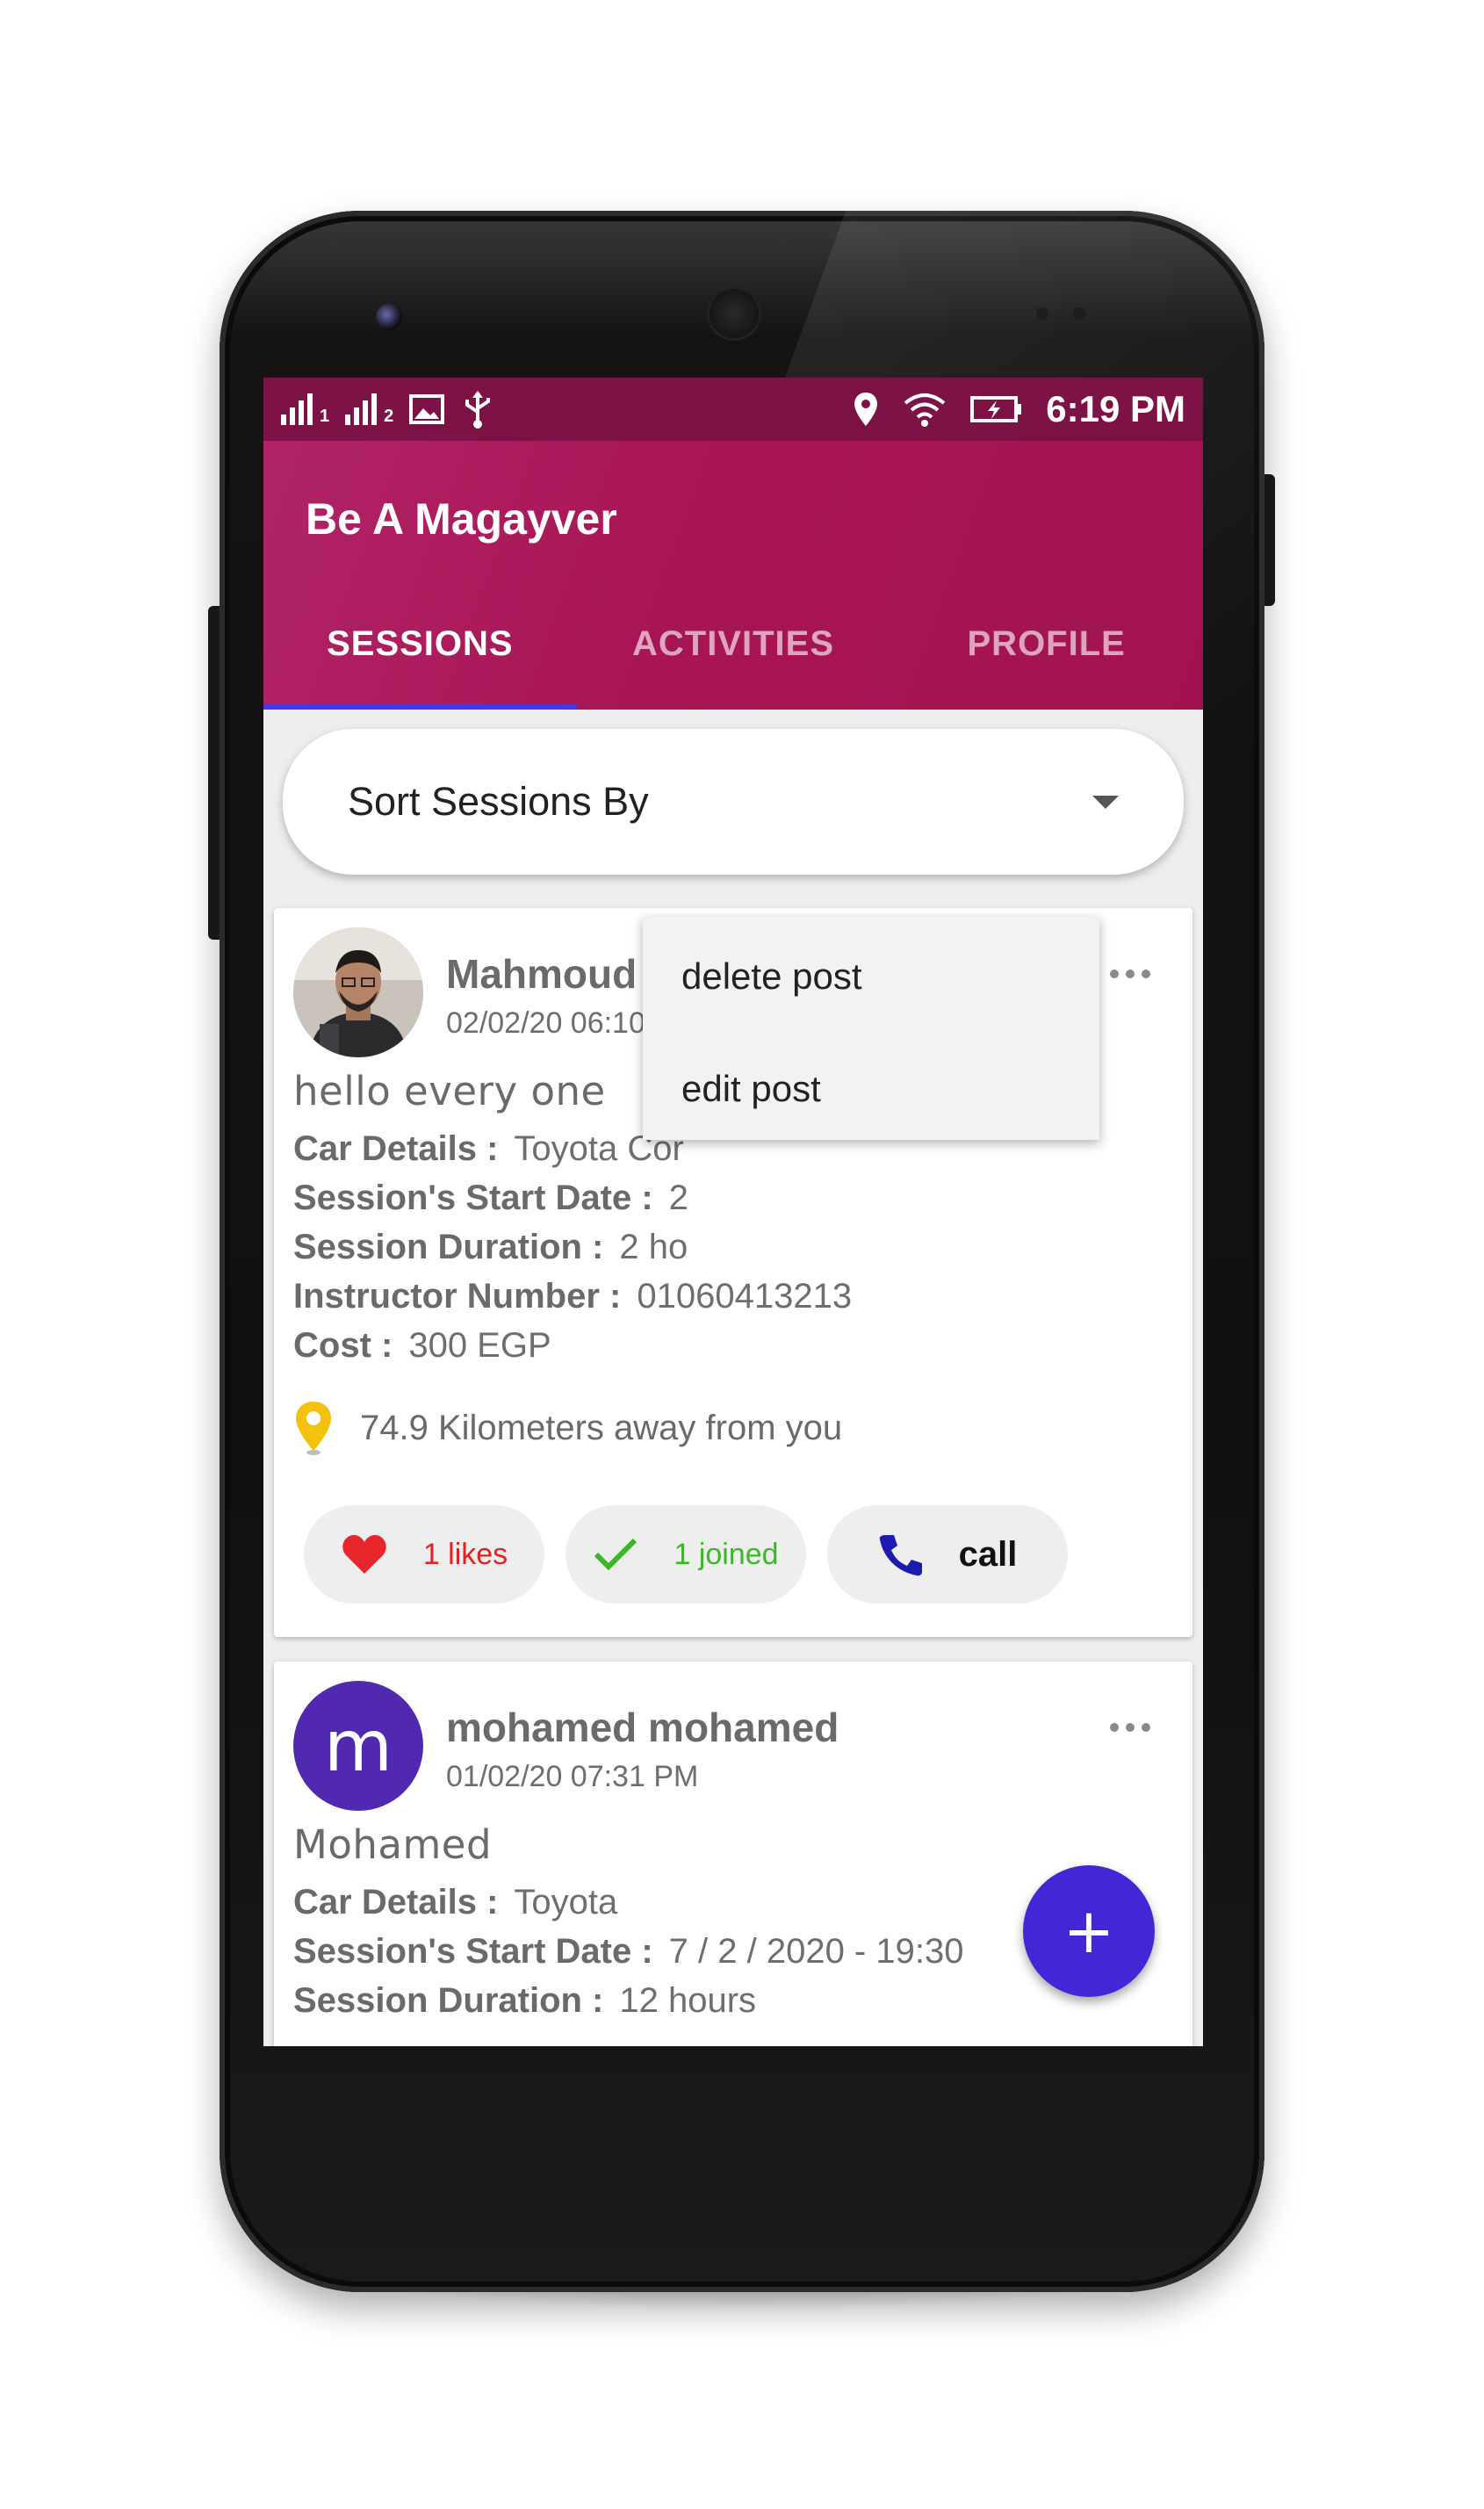  I want to click on distance-text: 74.9 Kilometers away from you, so click(601, 1427).